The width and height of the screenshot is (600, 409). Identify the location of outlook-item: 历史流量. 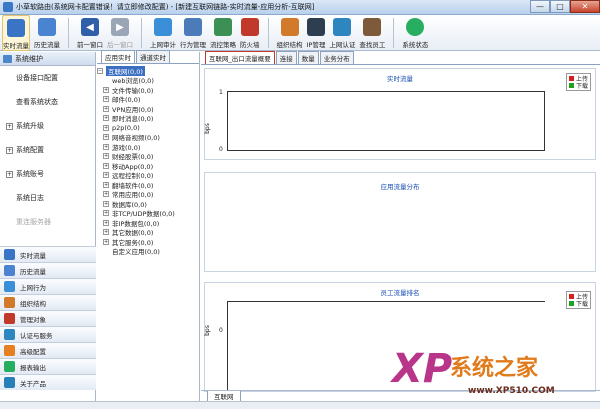
(48, 270).